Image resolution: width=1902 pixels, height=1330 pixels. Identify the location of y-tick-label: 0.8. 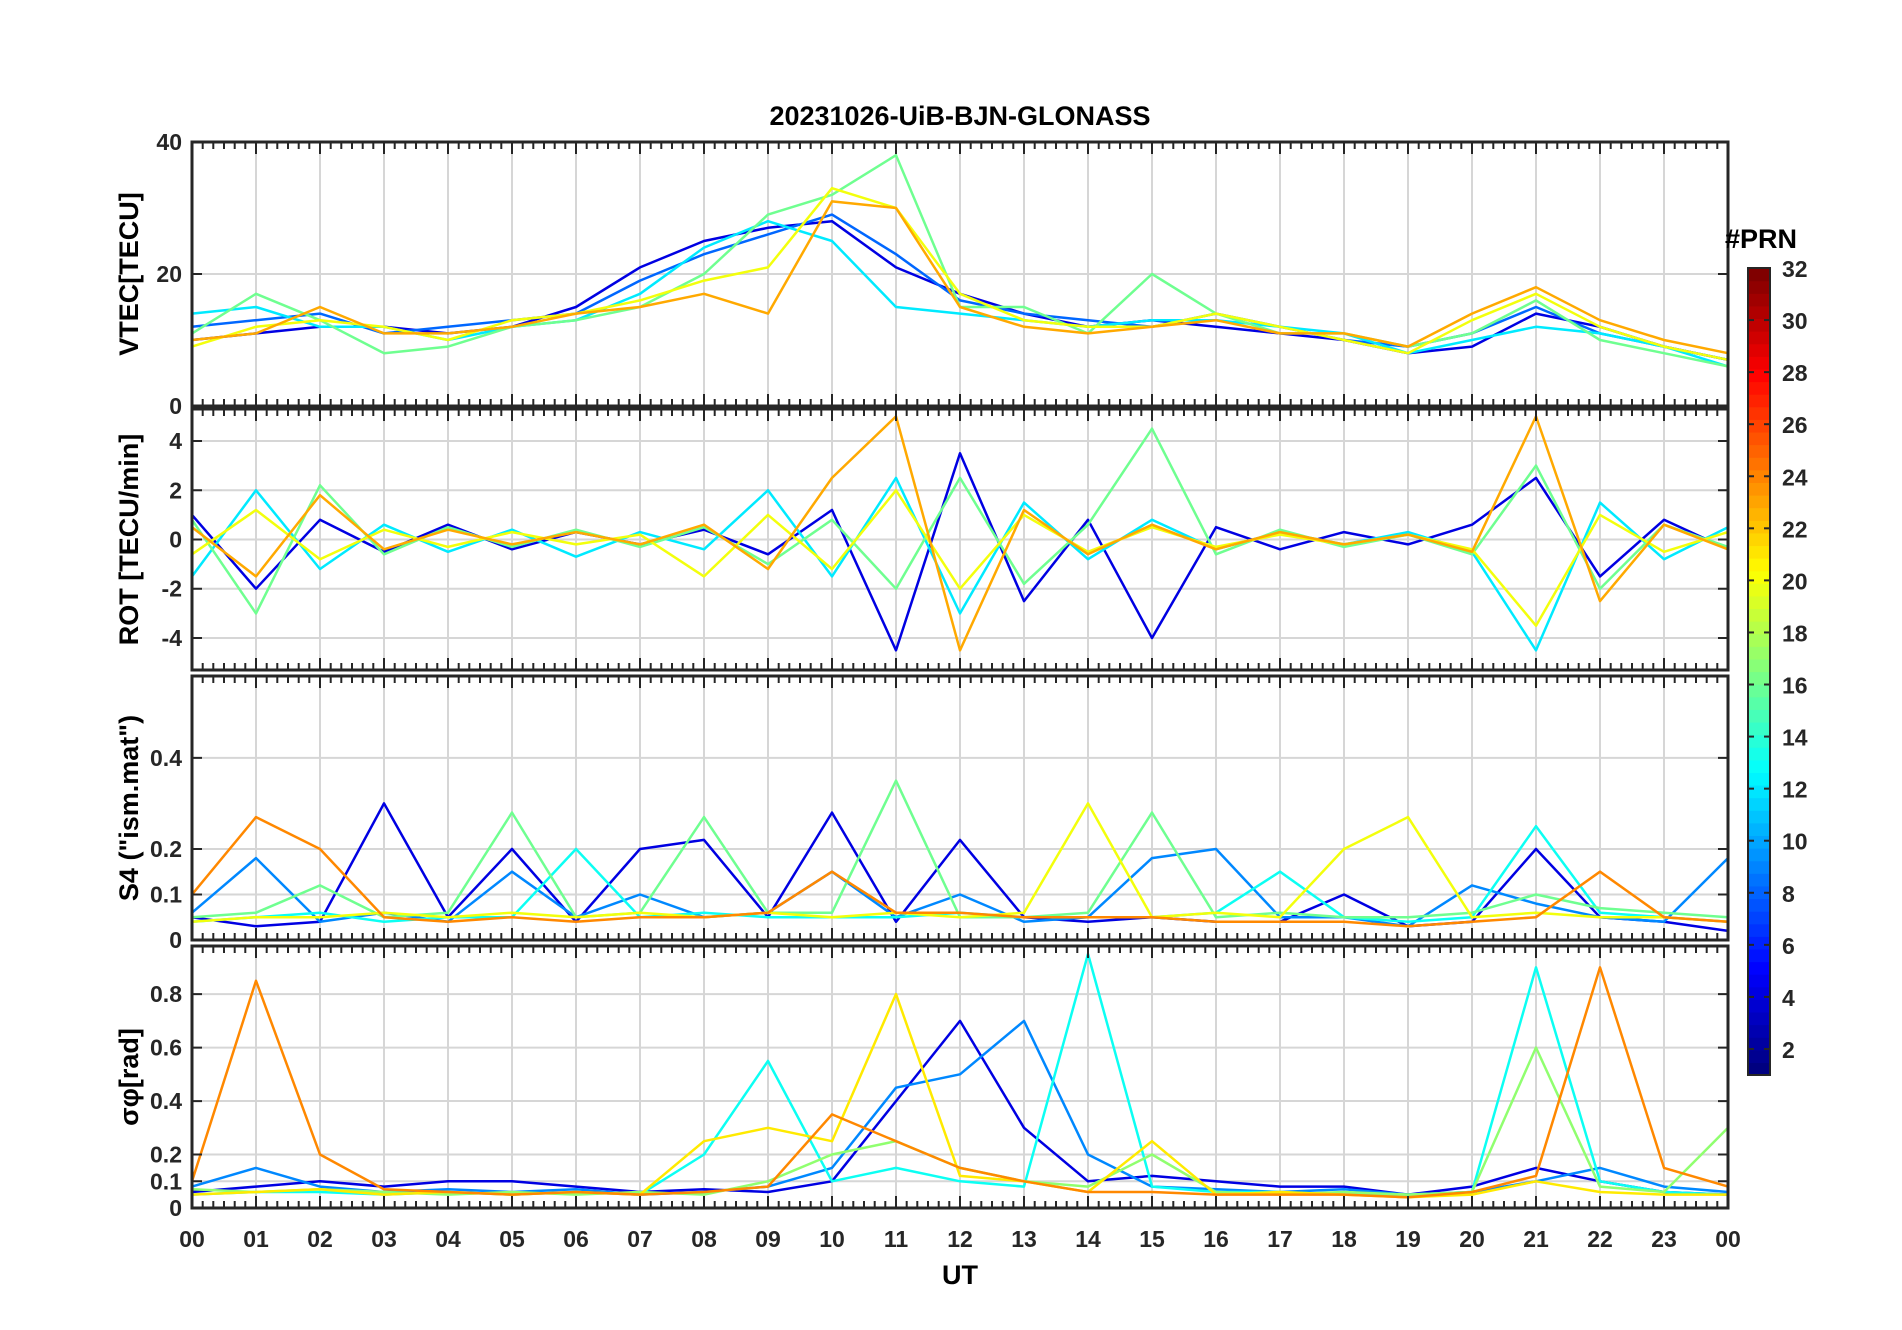
(166, 994).